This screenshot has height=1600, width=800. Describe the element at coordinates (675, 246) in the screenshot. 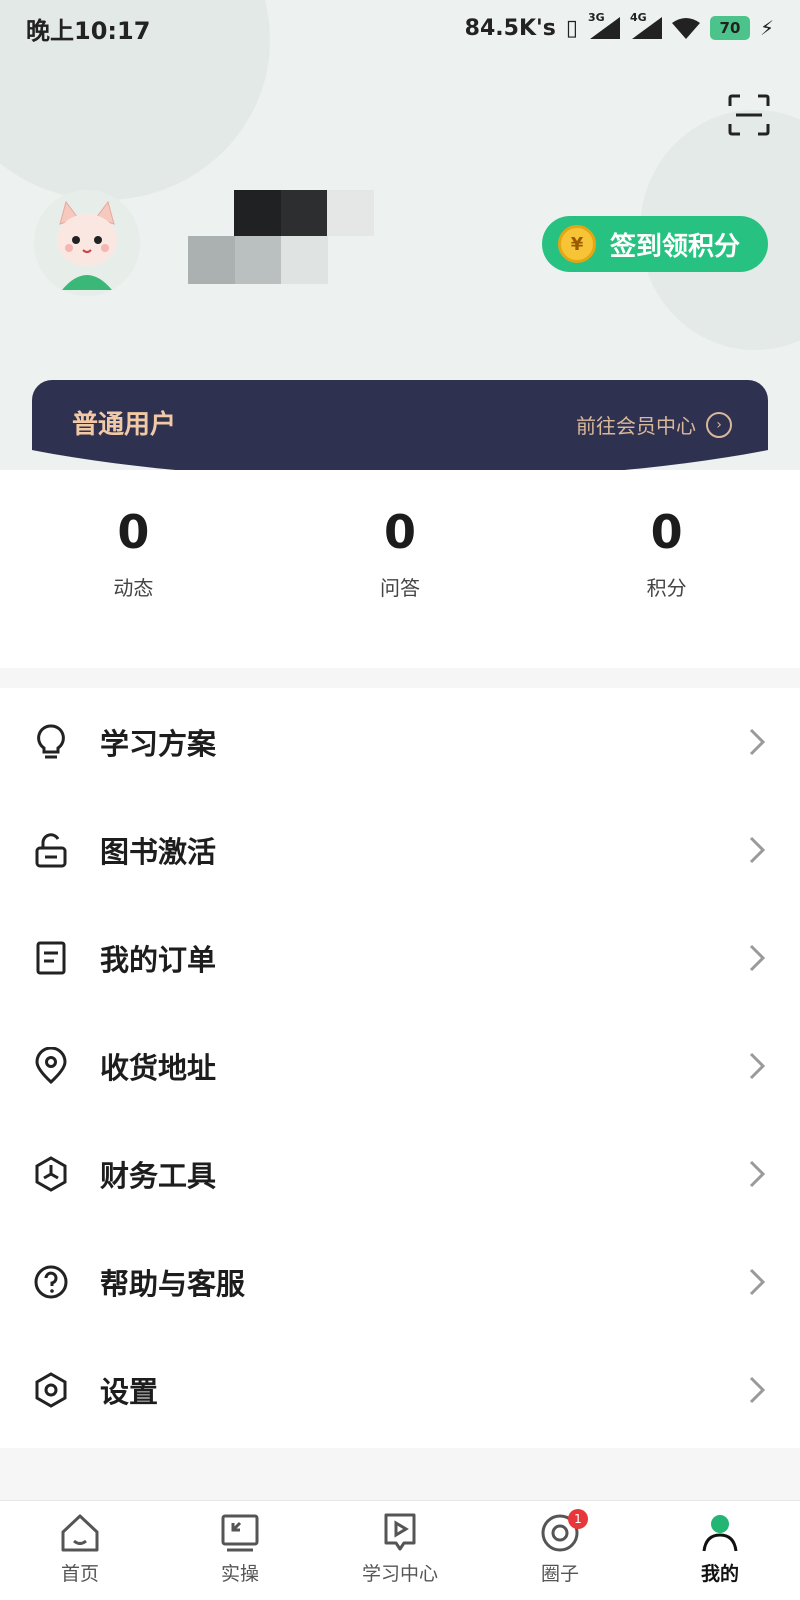

I see `checkin-label: 签到领积分` at that location.